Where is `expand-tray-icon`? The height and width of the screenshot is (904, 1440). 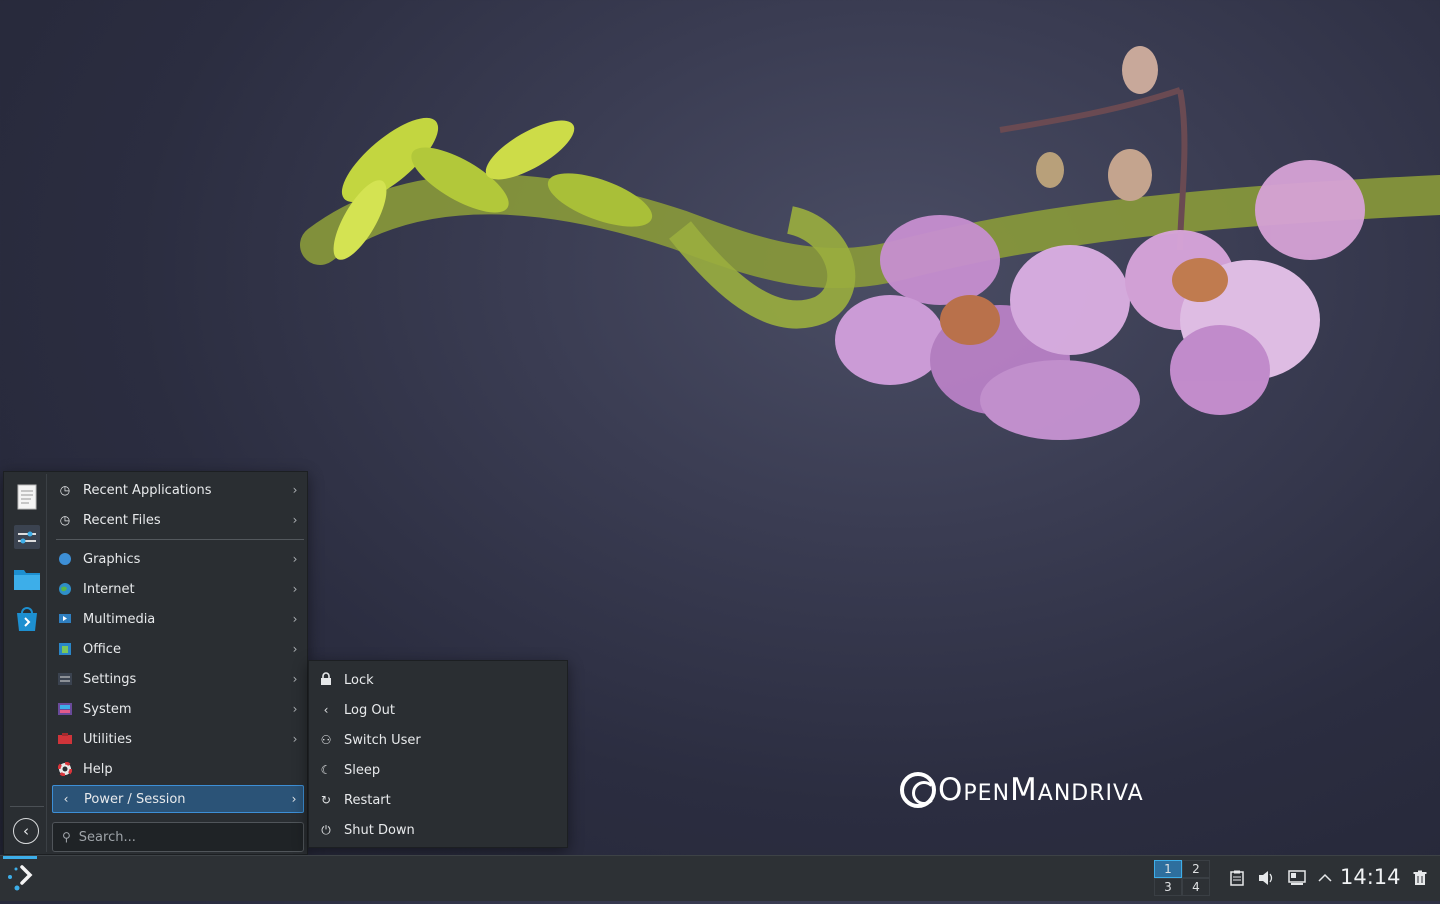
expand-tray-icon is located at coordinates (1325, 878).